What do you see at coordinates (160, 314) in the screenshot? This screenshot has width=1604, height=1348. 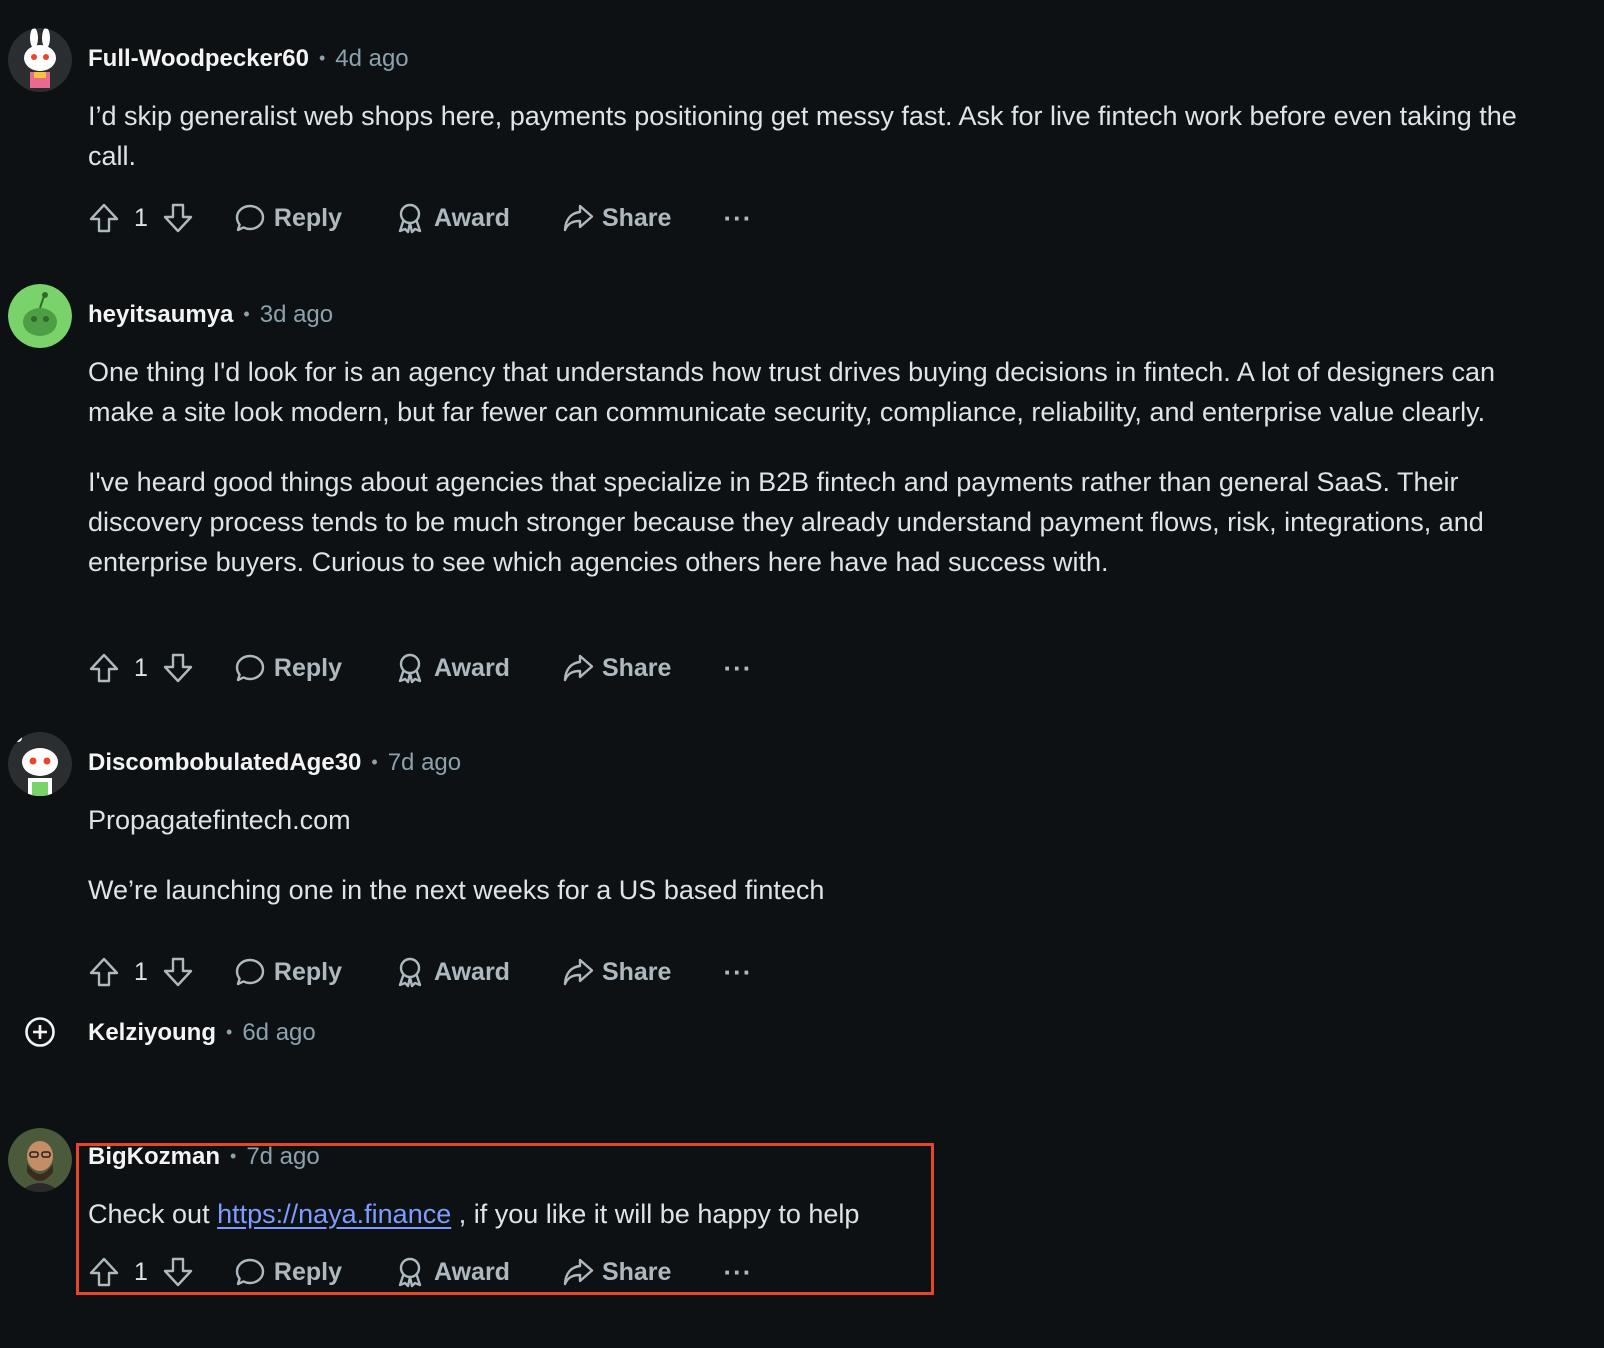 I see `username: heyitsaumya` at bounding box center [160, 314].